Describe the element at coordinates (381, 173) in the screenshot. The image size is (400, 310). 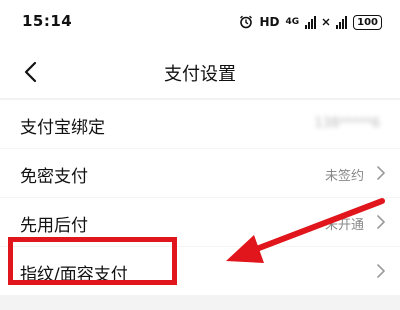
I see `chevron-right-icon` at that location.